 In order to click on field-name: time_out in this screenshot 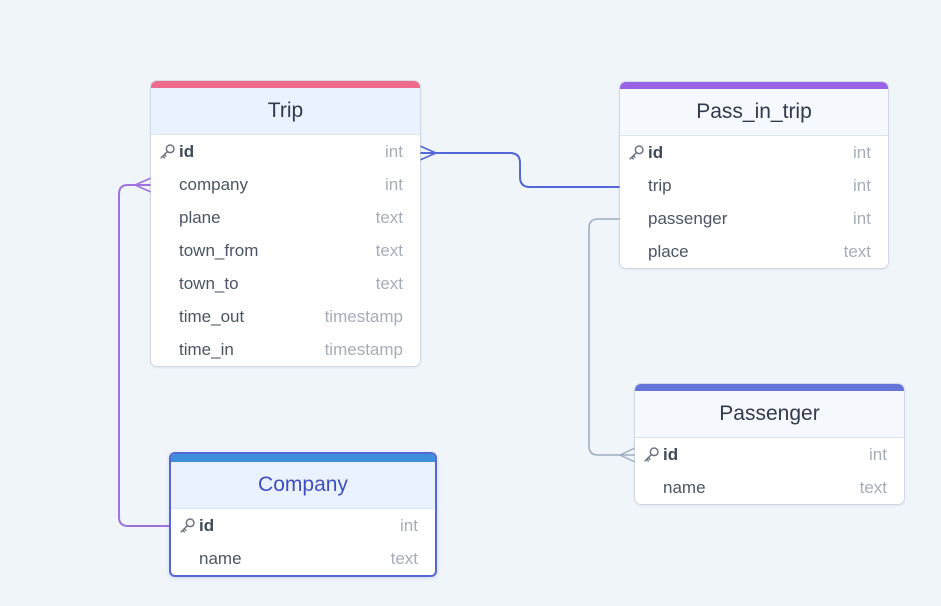, I will do `click(212, 316)`.